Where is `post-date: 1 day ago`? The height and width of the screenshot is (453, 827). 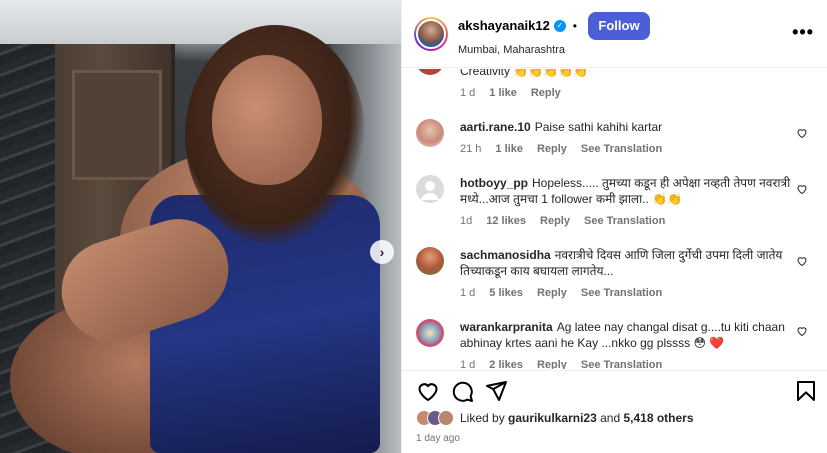
post-date: 1 day ago is located at coordinates (438, 438).